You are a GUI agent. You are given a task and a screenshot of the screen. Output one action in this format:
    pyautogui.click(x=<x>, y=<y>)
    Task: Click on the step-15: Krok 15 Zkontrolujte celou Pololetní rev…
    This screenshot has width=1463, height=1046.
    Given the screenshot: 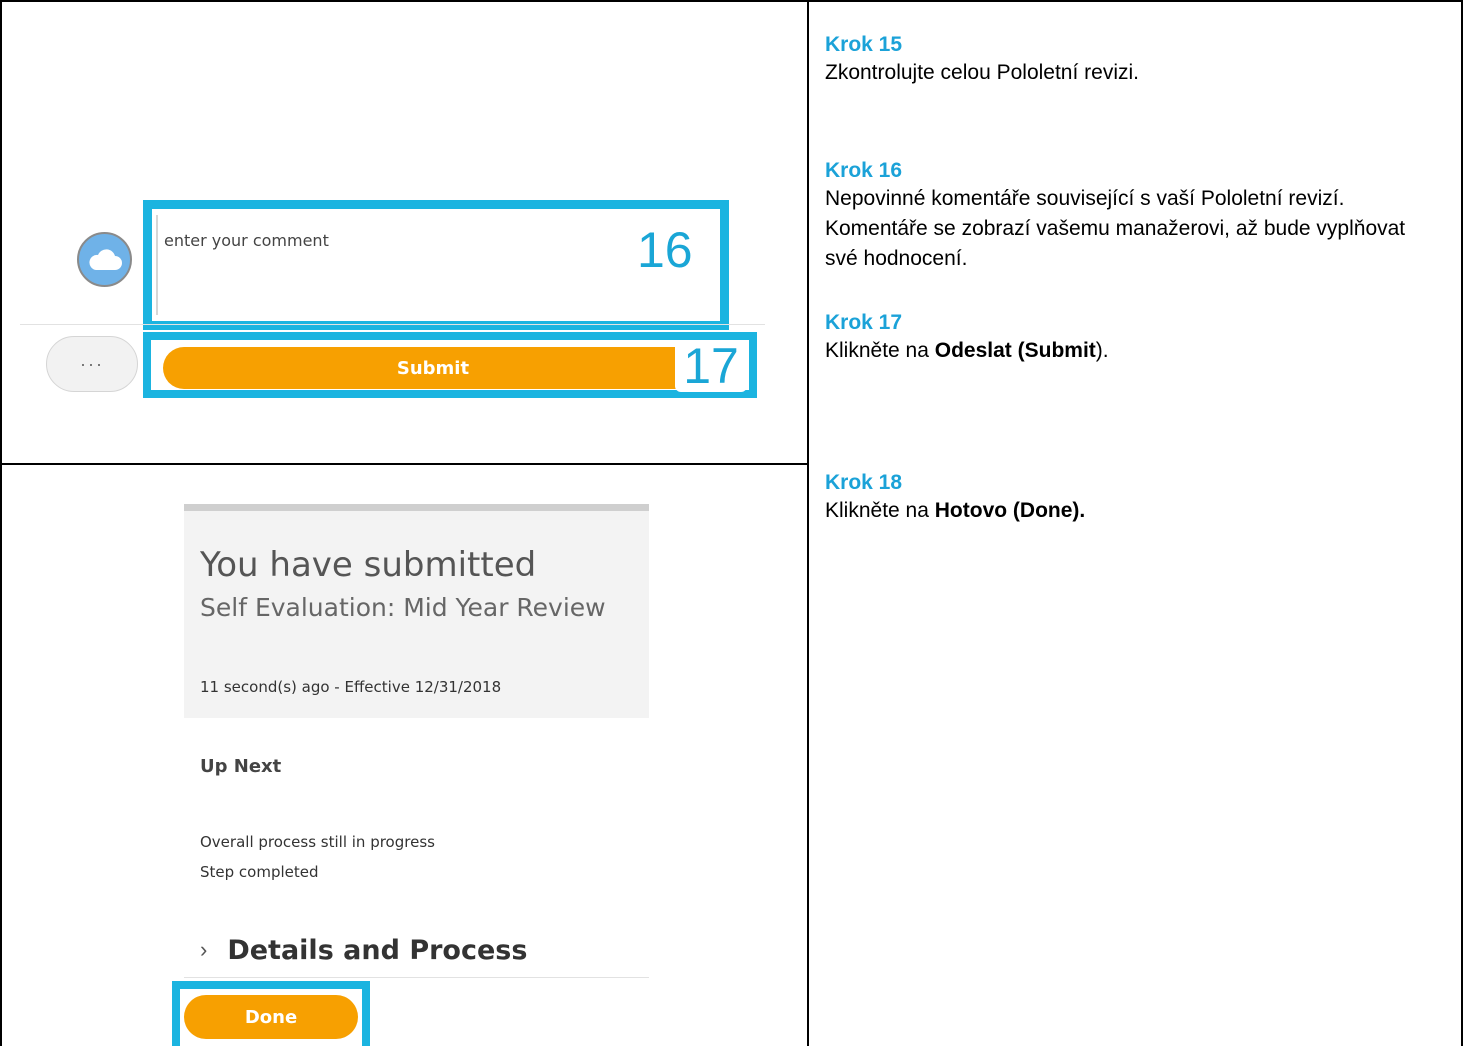 What is the action you would take?
    pyautogui.click(x=1135, y=60)
    